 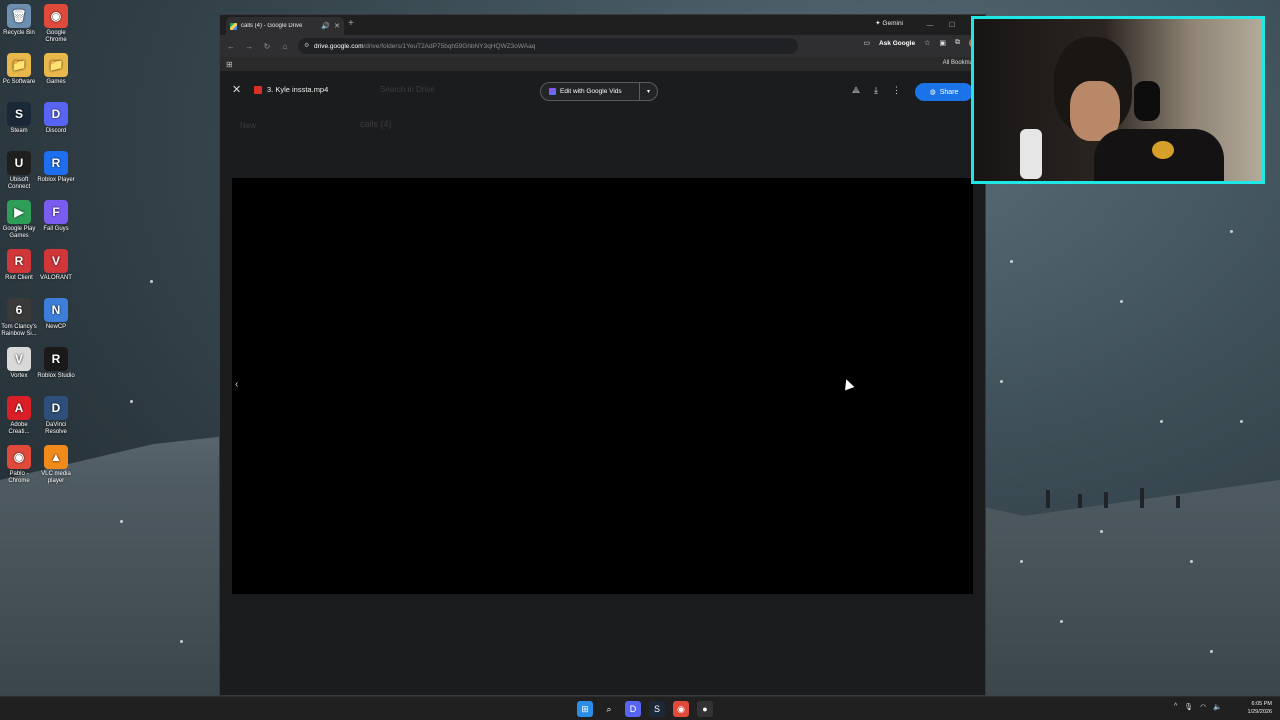 I want to click on wallpaper-fence, so click(x=1115, y=494).